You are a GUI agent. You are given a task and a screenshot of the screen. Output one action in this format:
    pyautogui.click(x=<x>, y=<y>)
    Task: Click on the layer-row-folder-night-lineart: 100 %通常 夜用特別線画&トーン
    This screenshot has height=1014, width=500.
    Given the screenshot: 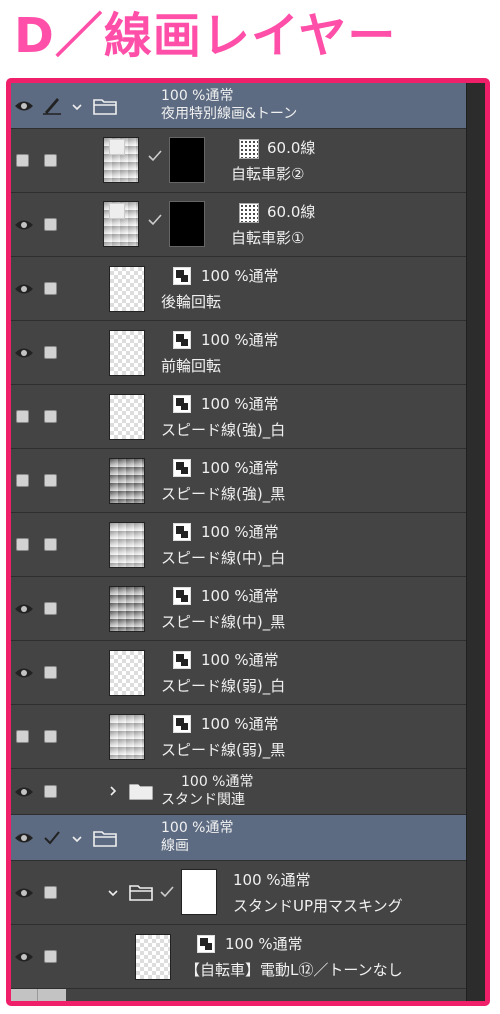 What is the action you would take?
    pyautogui.click(x=238, y=106)
    